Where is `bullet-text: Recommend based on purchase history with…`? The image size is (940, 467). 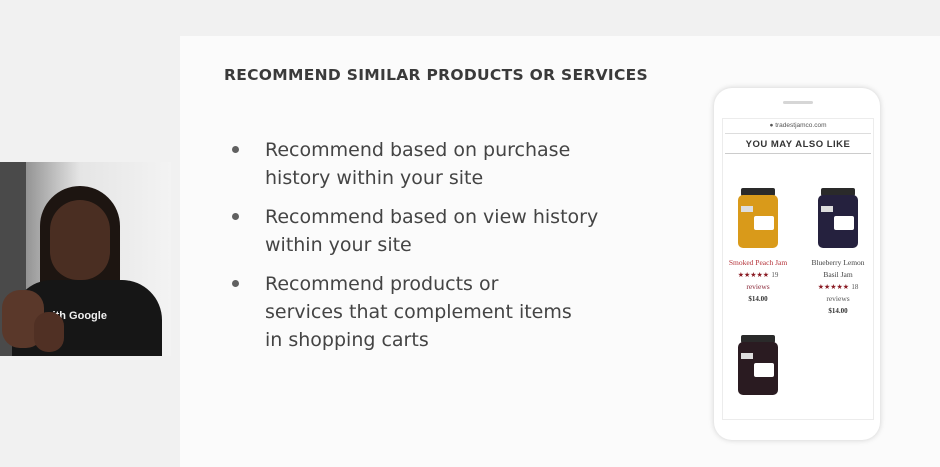
bullet-text: Recommend based on purchase history with… is located at coordinates (418, 164).